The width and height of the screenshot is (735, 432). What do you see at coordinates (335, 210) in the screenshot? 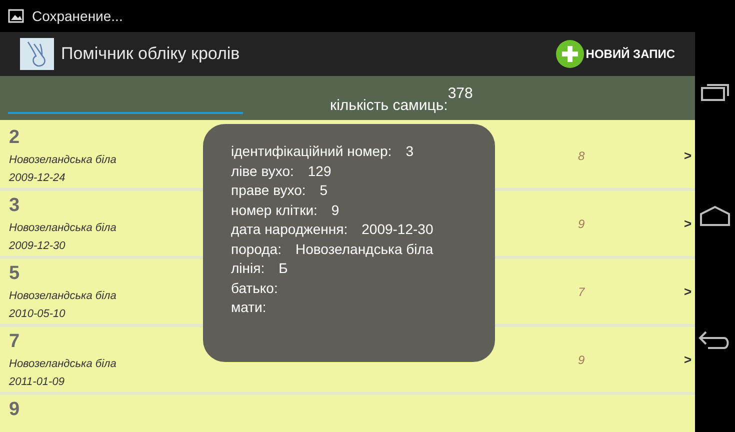
I see `info-value: 9` at bounding box center [335, 210].